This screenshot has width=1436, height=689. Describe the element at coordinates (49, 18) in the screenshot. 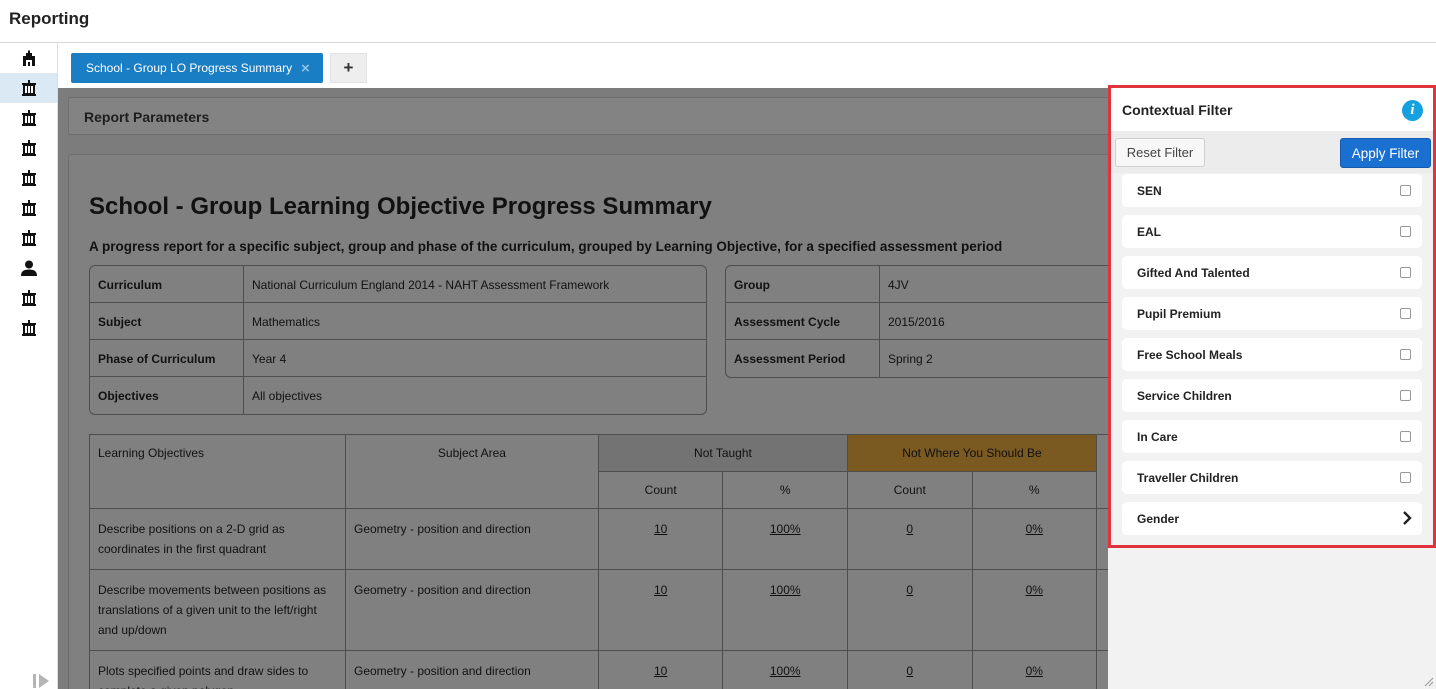

I see `app-title: Reporting` at that location.